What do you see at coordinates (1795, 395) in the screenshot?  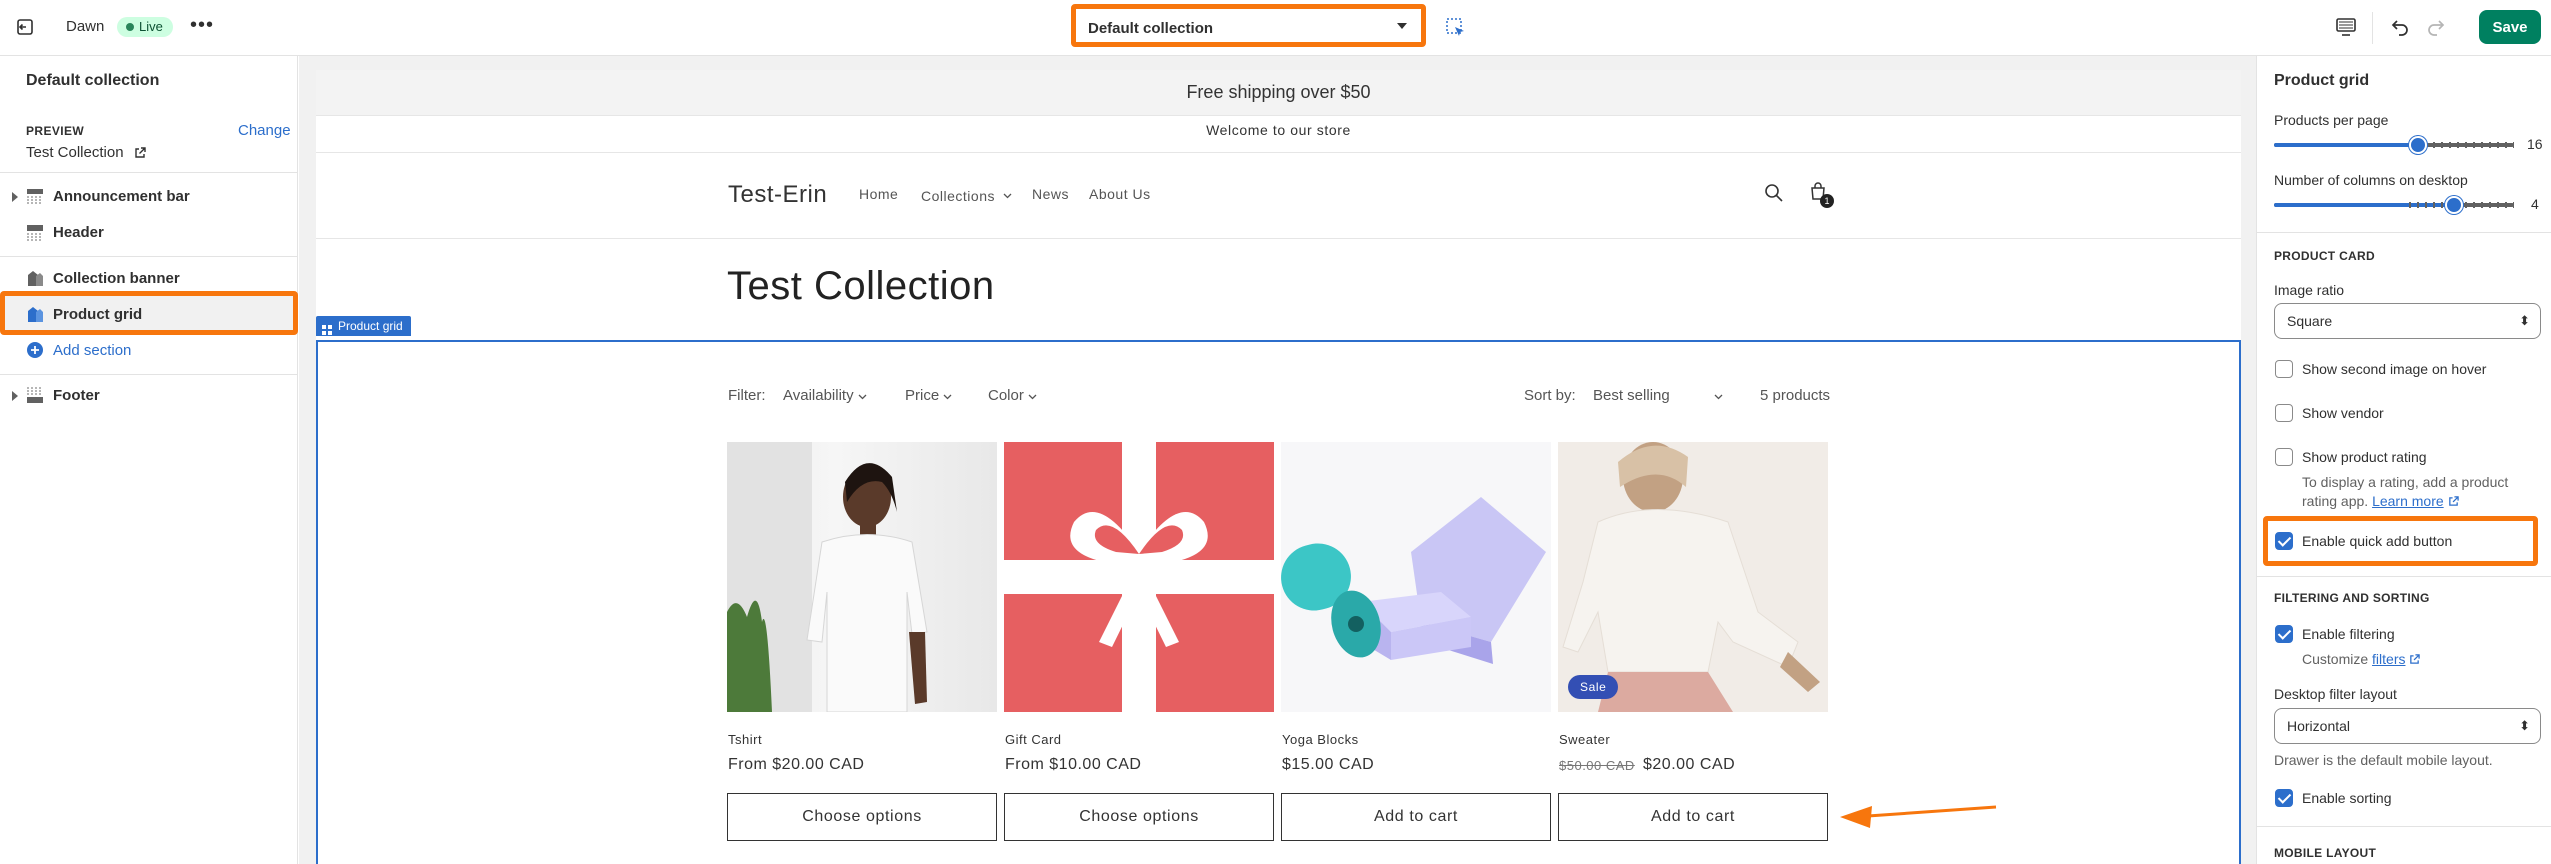 I see `product-count: 5 products` at bounding box center [1795, 395].